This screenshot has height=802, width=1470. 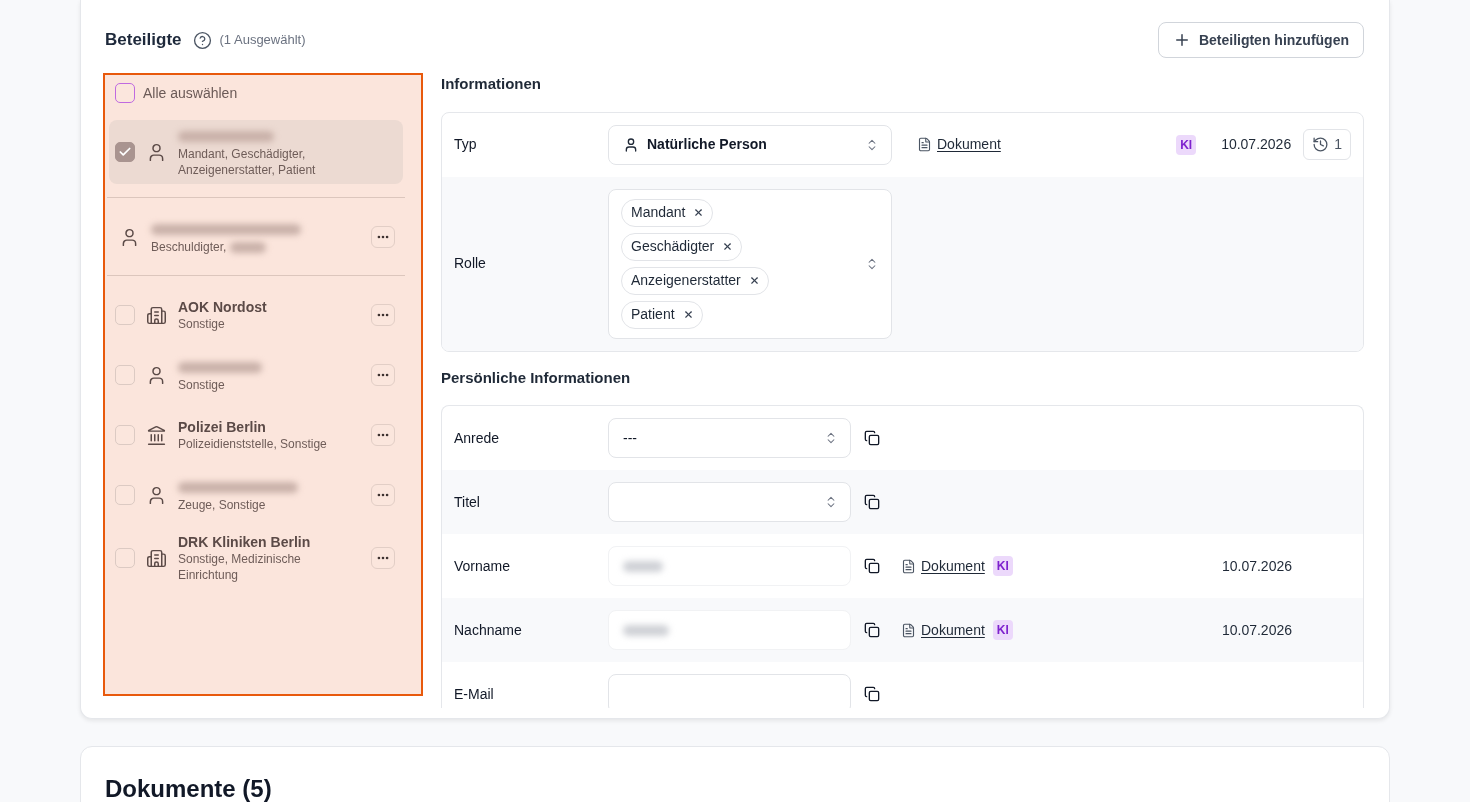 I want to click on history-icon, so click(x=1321, y=144).